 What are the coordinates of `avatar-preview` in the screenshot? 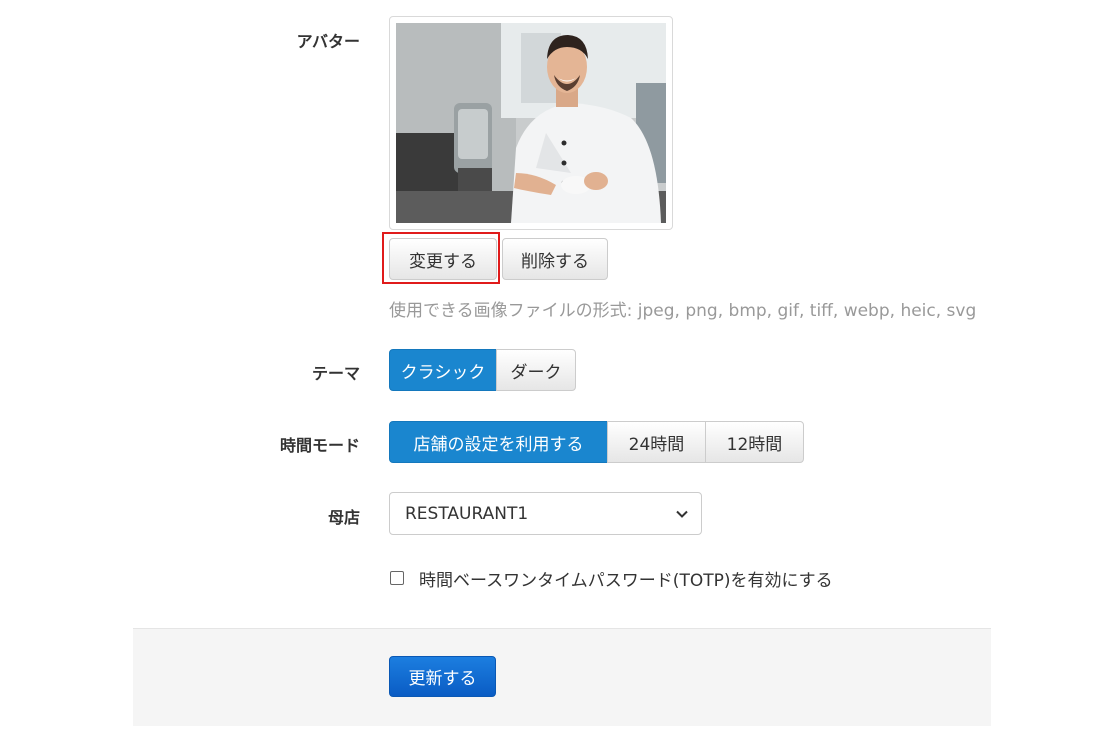 It's located at (531, 123).